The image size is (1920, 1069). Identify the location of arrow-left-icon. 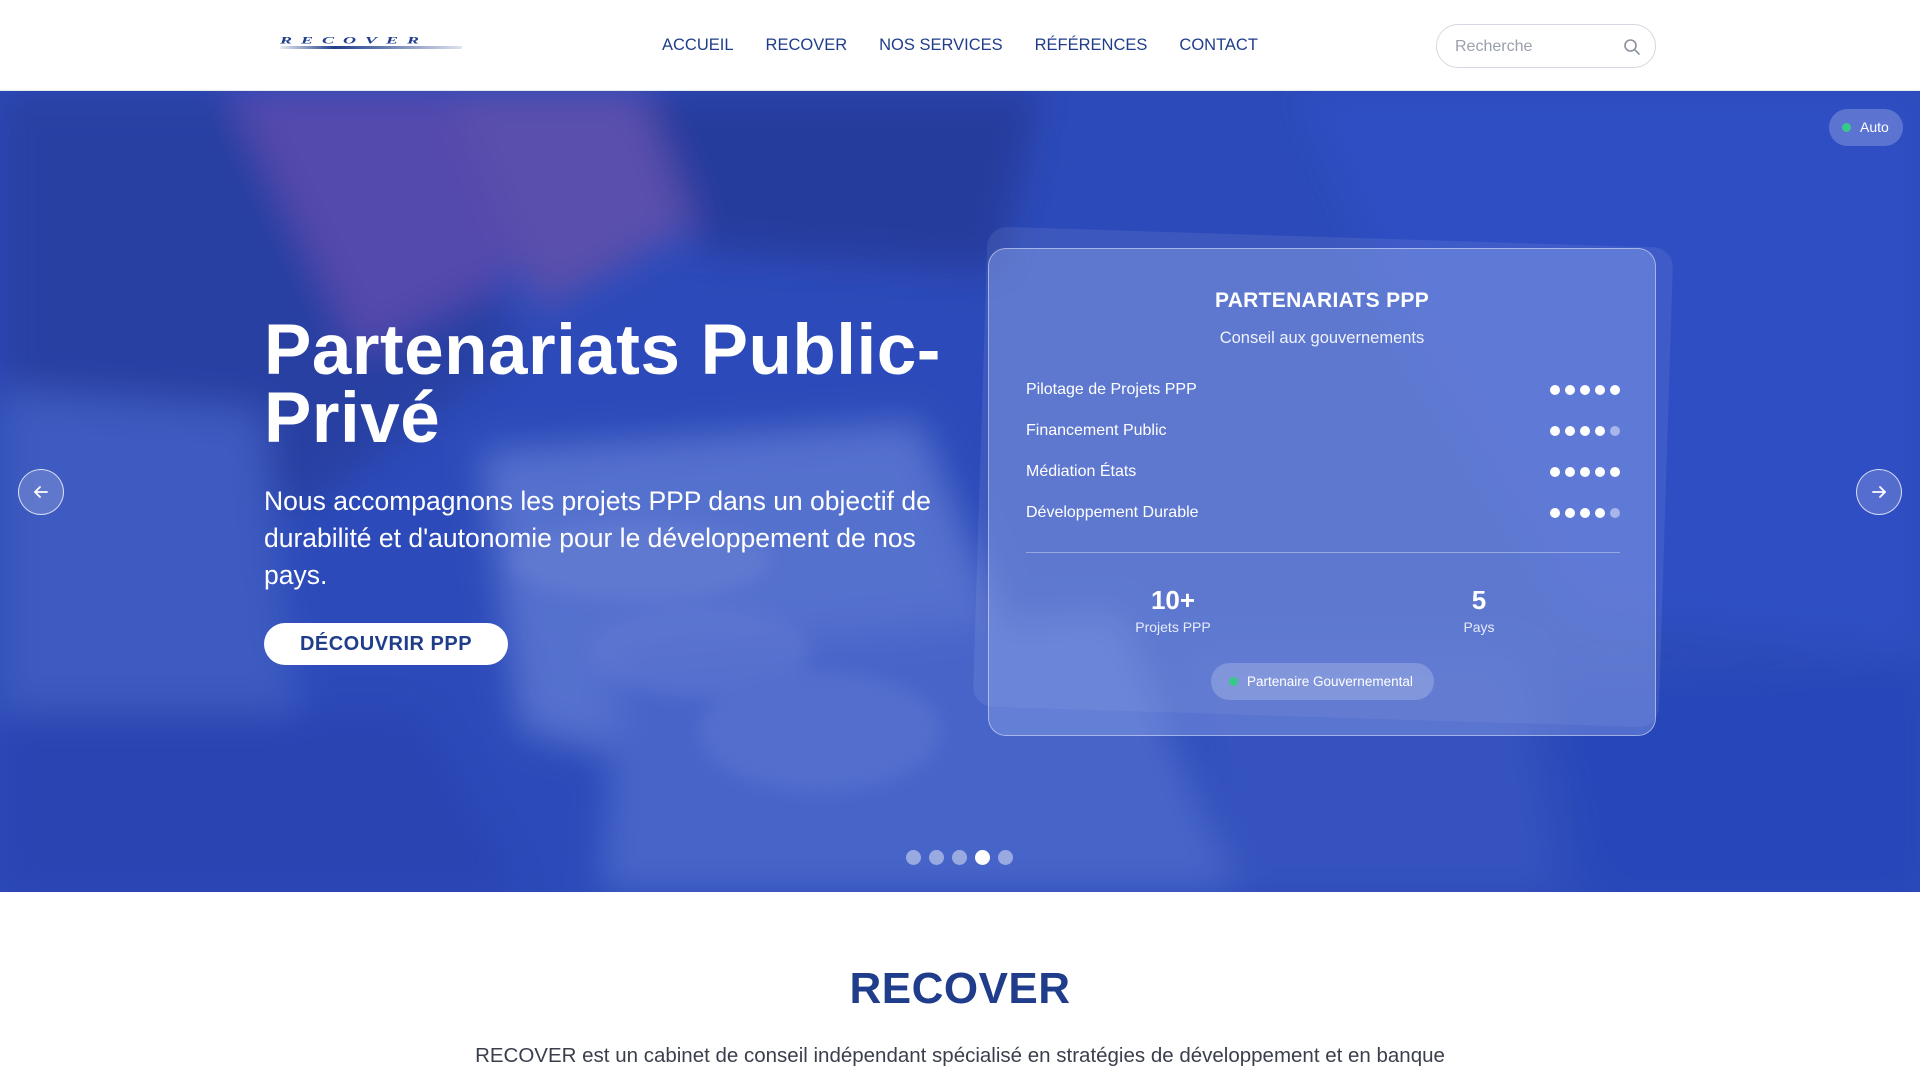
(41, 492).